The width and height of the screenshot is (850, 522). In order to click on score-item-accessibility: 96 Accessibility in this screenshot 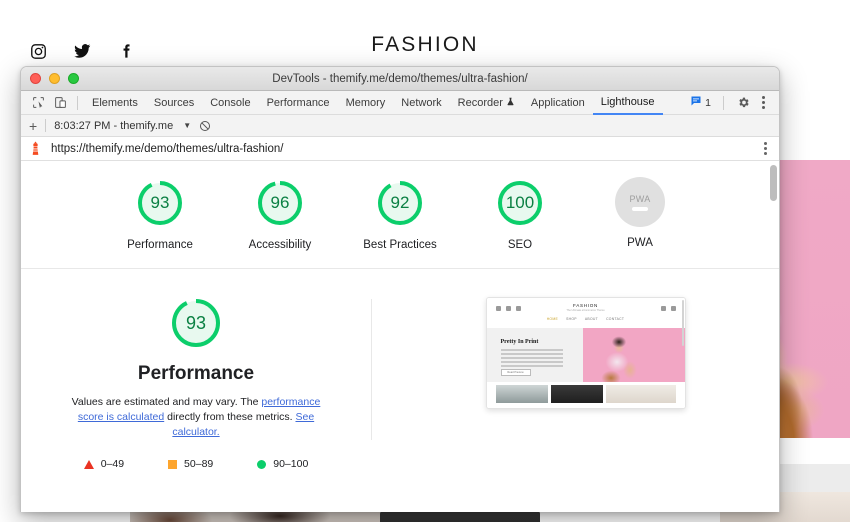, I will do `click(280, 214)`.